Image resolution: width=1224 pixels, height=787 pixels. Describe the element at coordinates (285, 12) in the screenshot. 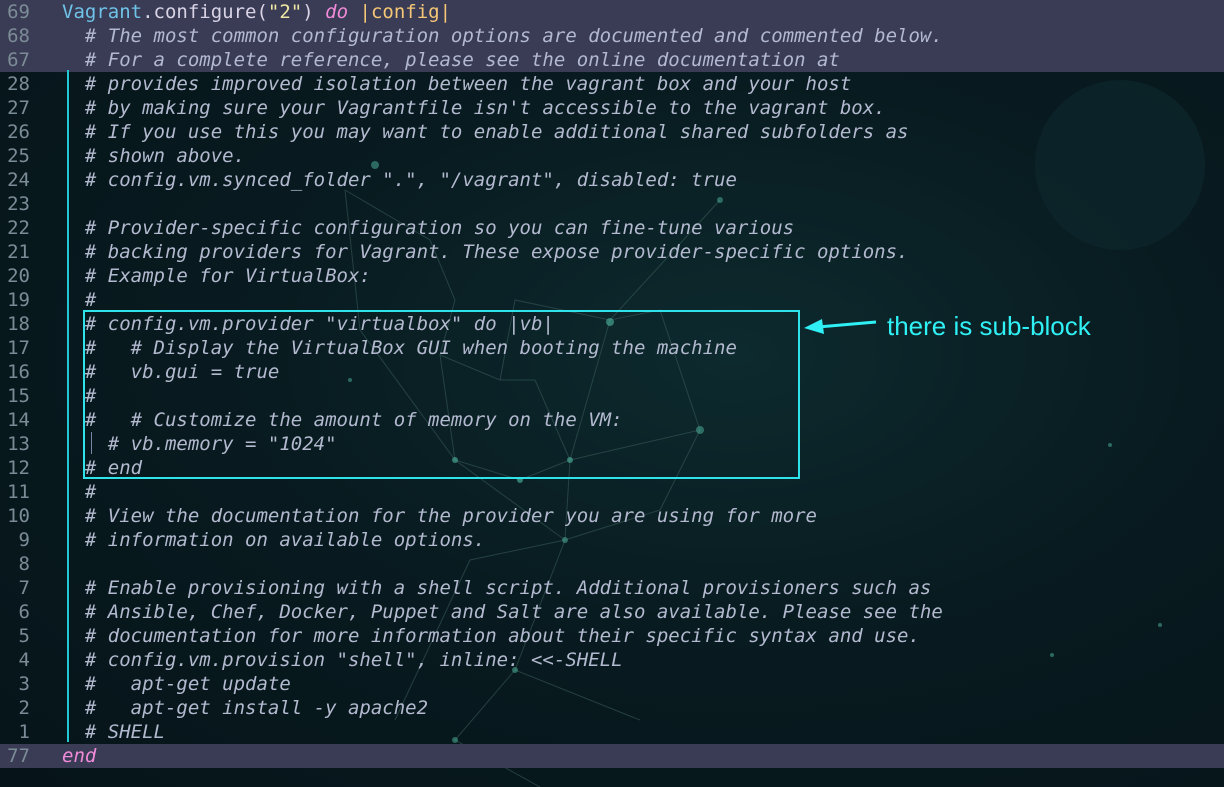

I see `code-token-string: "2"` at that location.